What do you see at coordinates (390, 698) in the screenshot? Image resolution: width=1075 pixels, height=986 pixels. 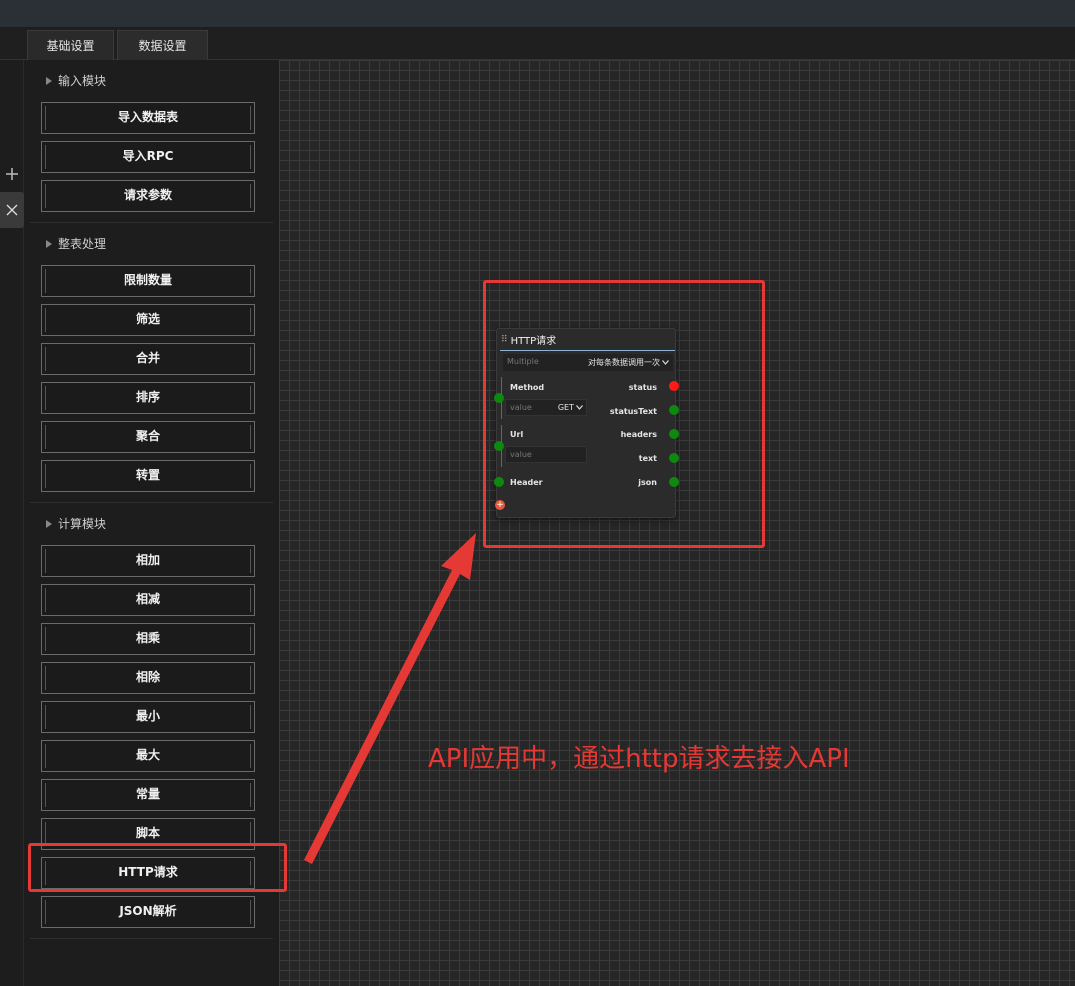 I see `annotation-arrow` at bounding box center [390, 698].